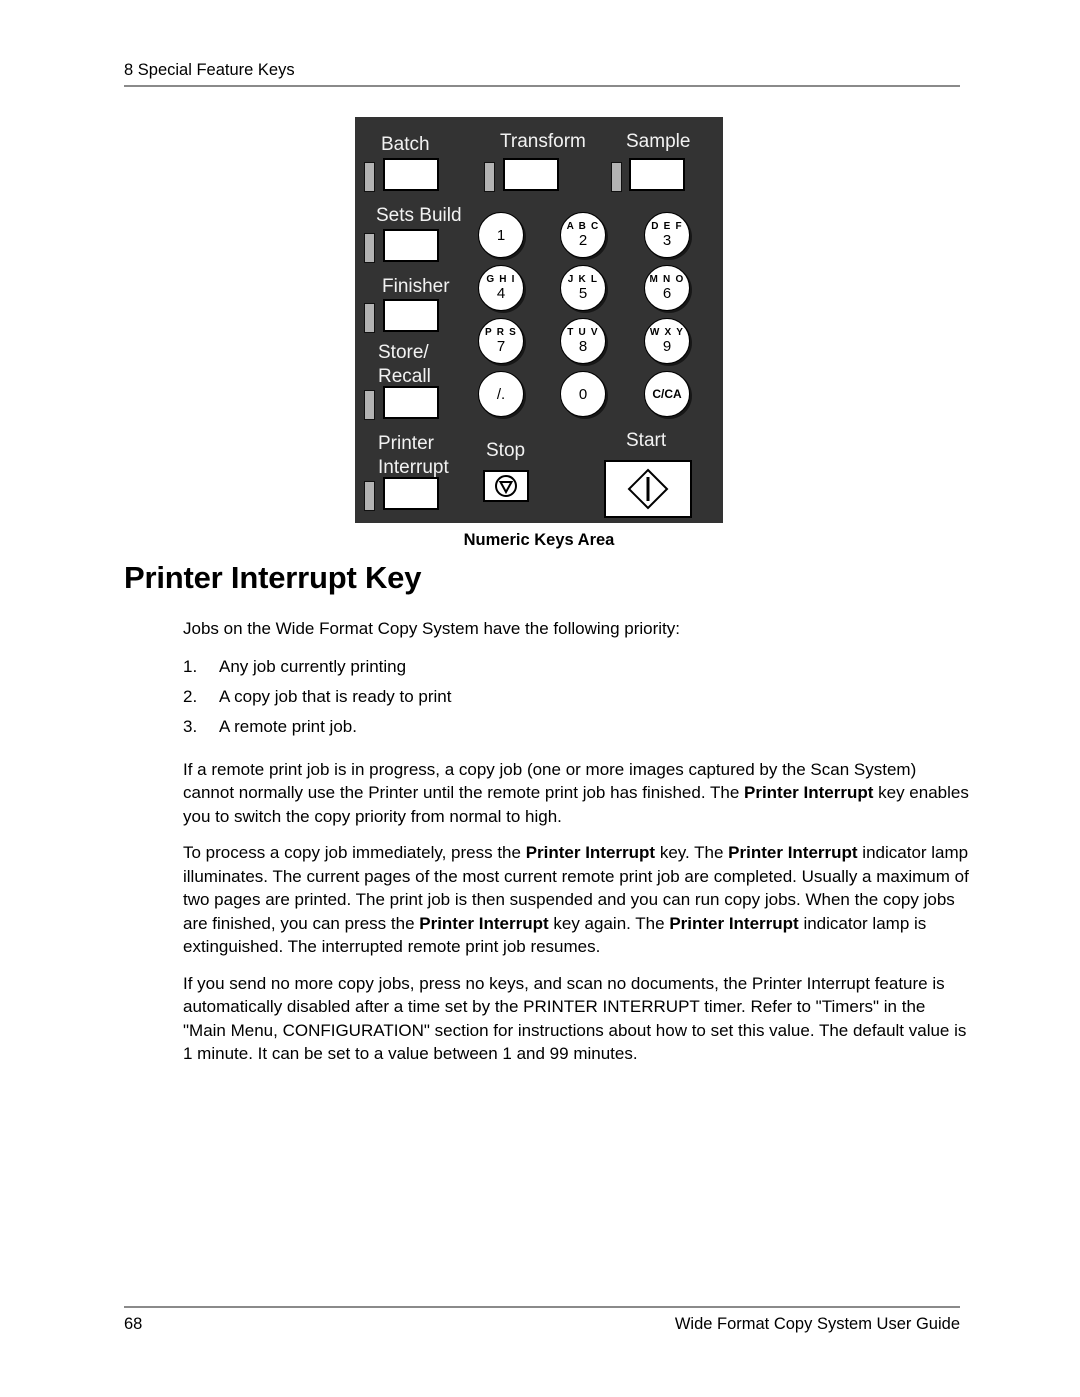 This screenshot has height=1397, width=1080. What do you see at coordinates (209, 70) in the screenshot?
I see `running-header-text: 8 Special Feature Keys` at bounding box center [209, 70].